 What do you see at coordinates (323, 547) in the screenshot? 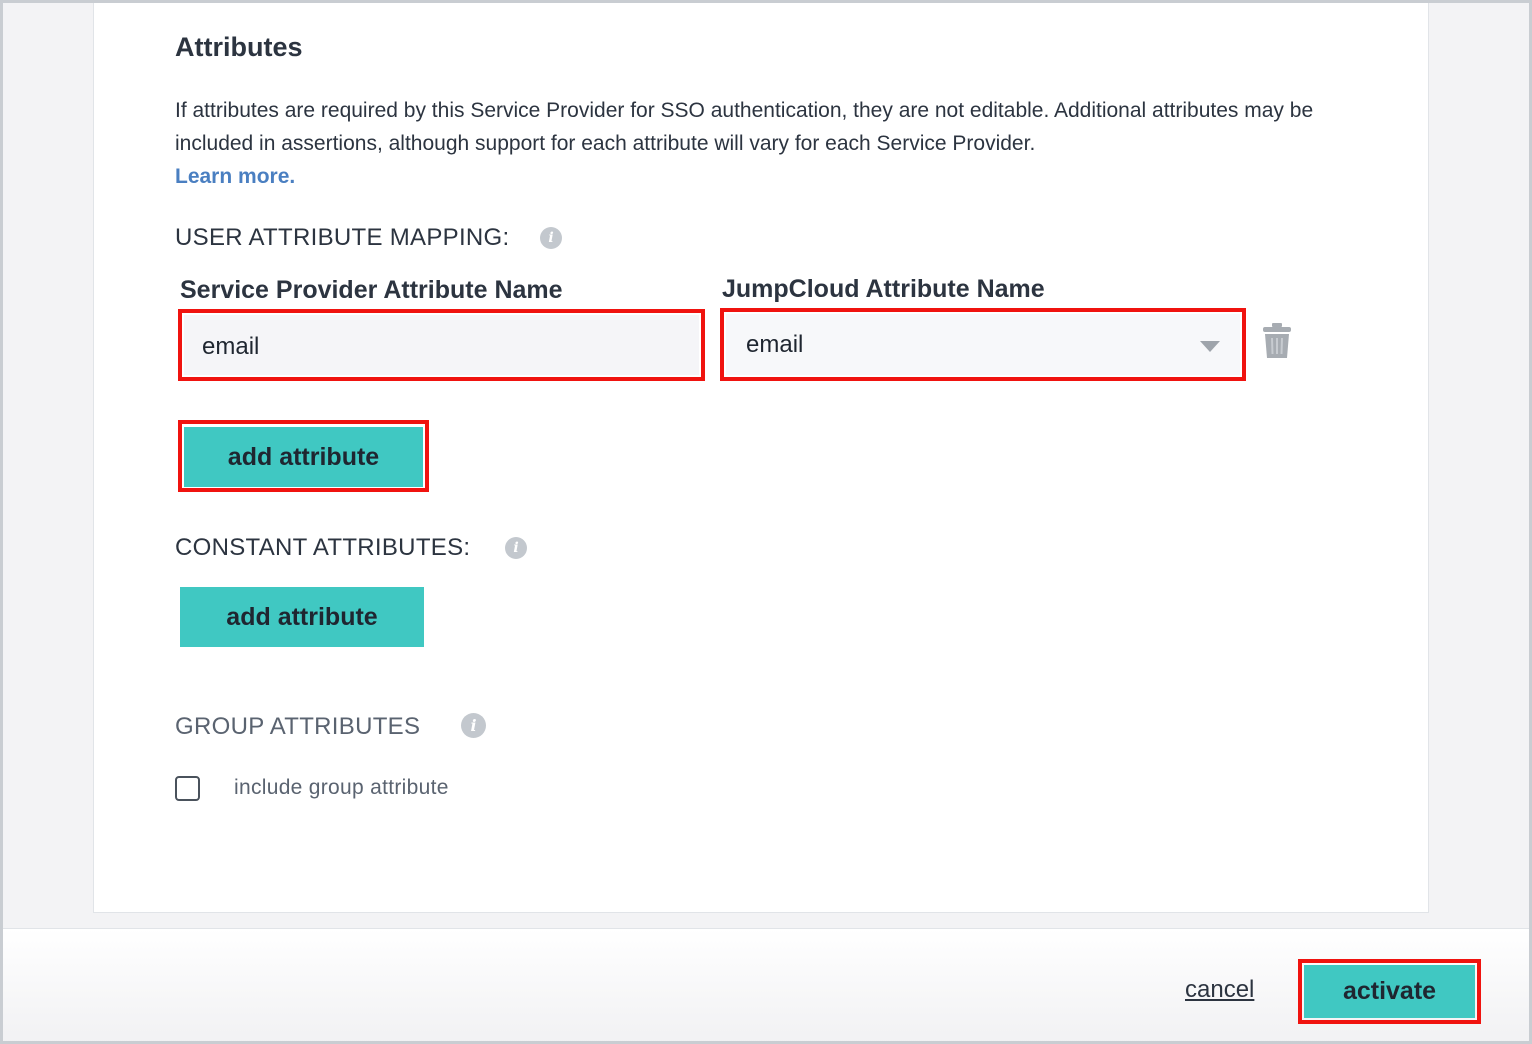
I see `constant-attributes-label: CONSTANT ATTRIBUTES:` at bounding box center [323, 547].